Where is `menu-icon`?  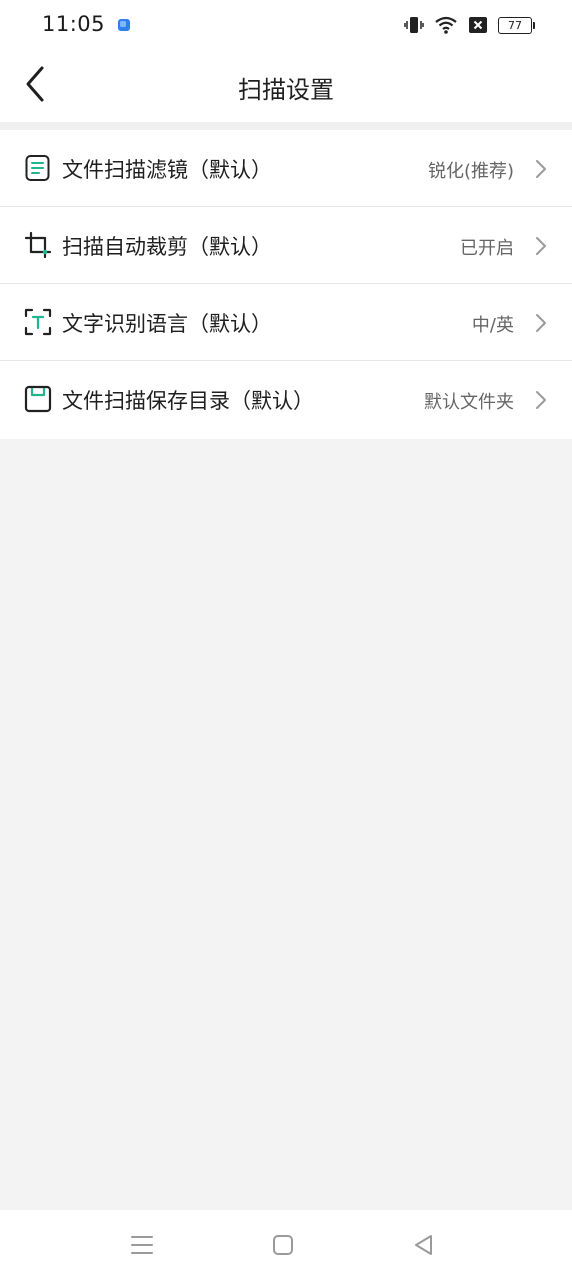 menu-icon is located at coordinates (142, 1245).